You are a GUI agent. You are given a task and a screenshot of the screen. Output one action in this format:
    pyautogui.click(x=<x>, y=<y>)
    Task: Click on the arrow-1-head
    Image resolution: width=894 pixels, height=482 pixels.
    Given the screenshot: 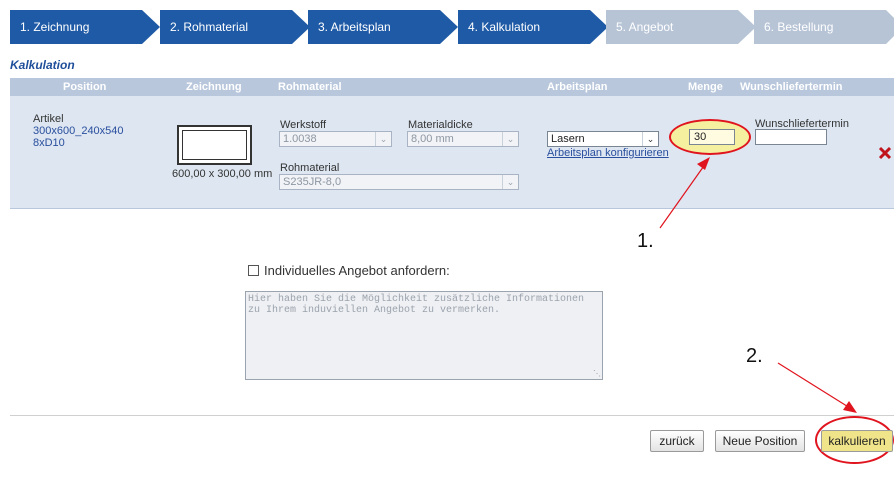 What is the action you would take?
    pyautogui.click(x=703, y=163)
    